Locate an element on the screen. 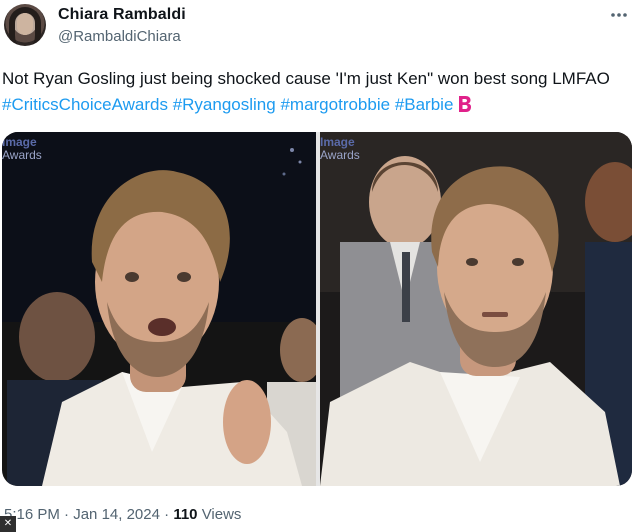 The image size is (634, 532). hashtag-link: #margotrobbie is located at coordinates (335, 104).